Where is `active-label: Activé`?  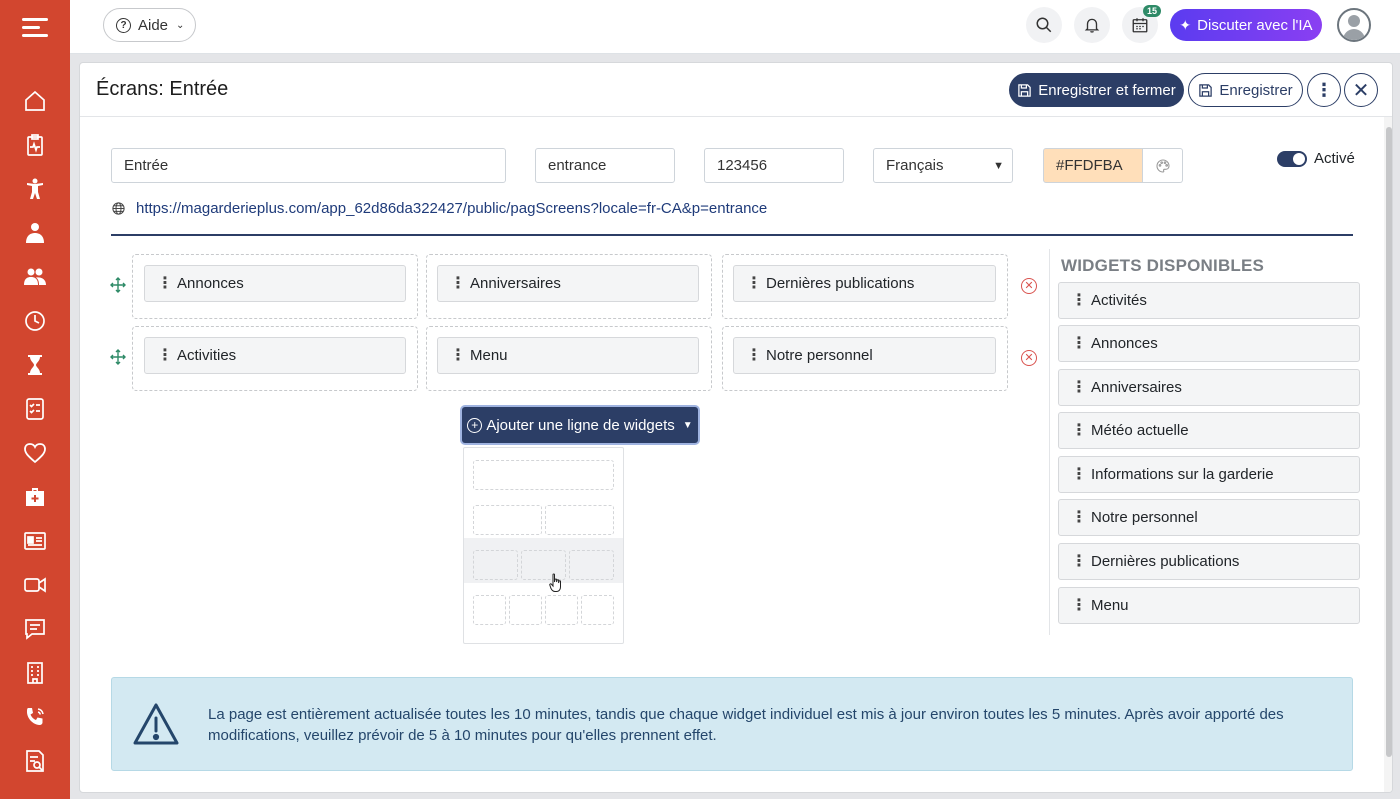 active-label: Activé is located at coordinates (1334, 158).